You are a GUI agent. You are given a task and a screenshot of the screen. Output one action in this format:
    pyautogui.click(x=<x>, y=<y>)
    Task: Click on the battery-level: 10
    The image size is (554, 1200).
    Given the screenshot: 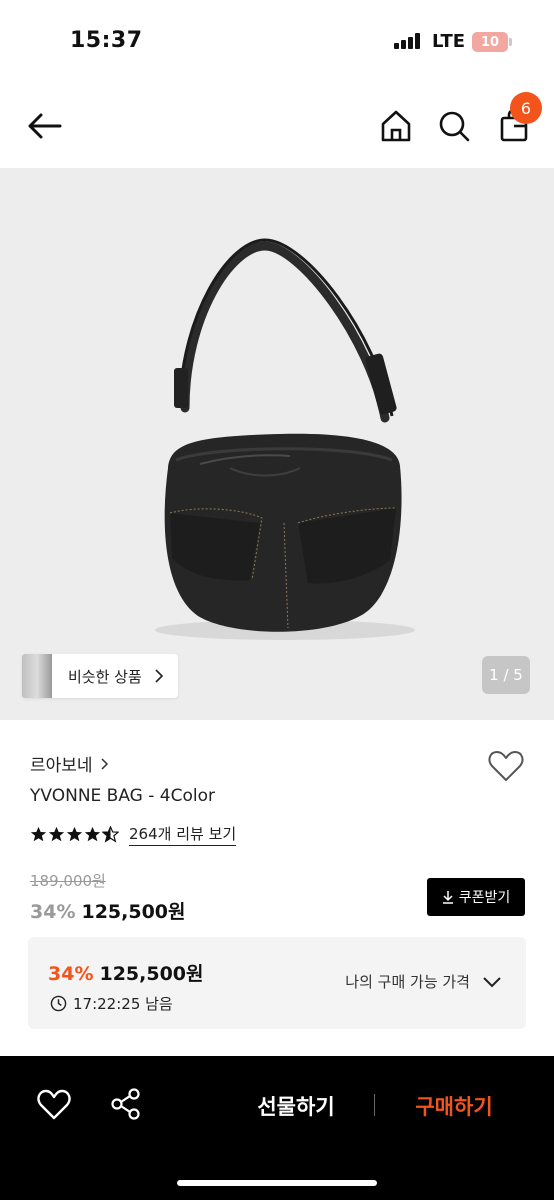 What is the action you would take?
    pyautogui.click(x=490, y=42)
    